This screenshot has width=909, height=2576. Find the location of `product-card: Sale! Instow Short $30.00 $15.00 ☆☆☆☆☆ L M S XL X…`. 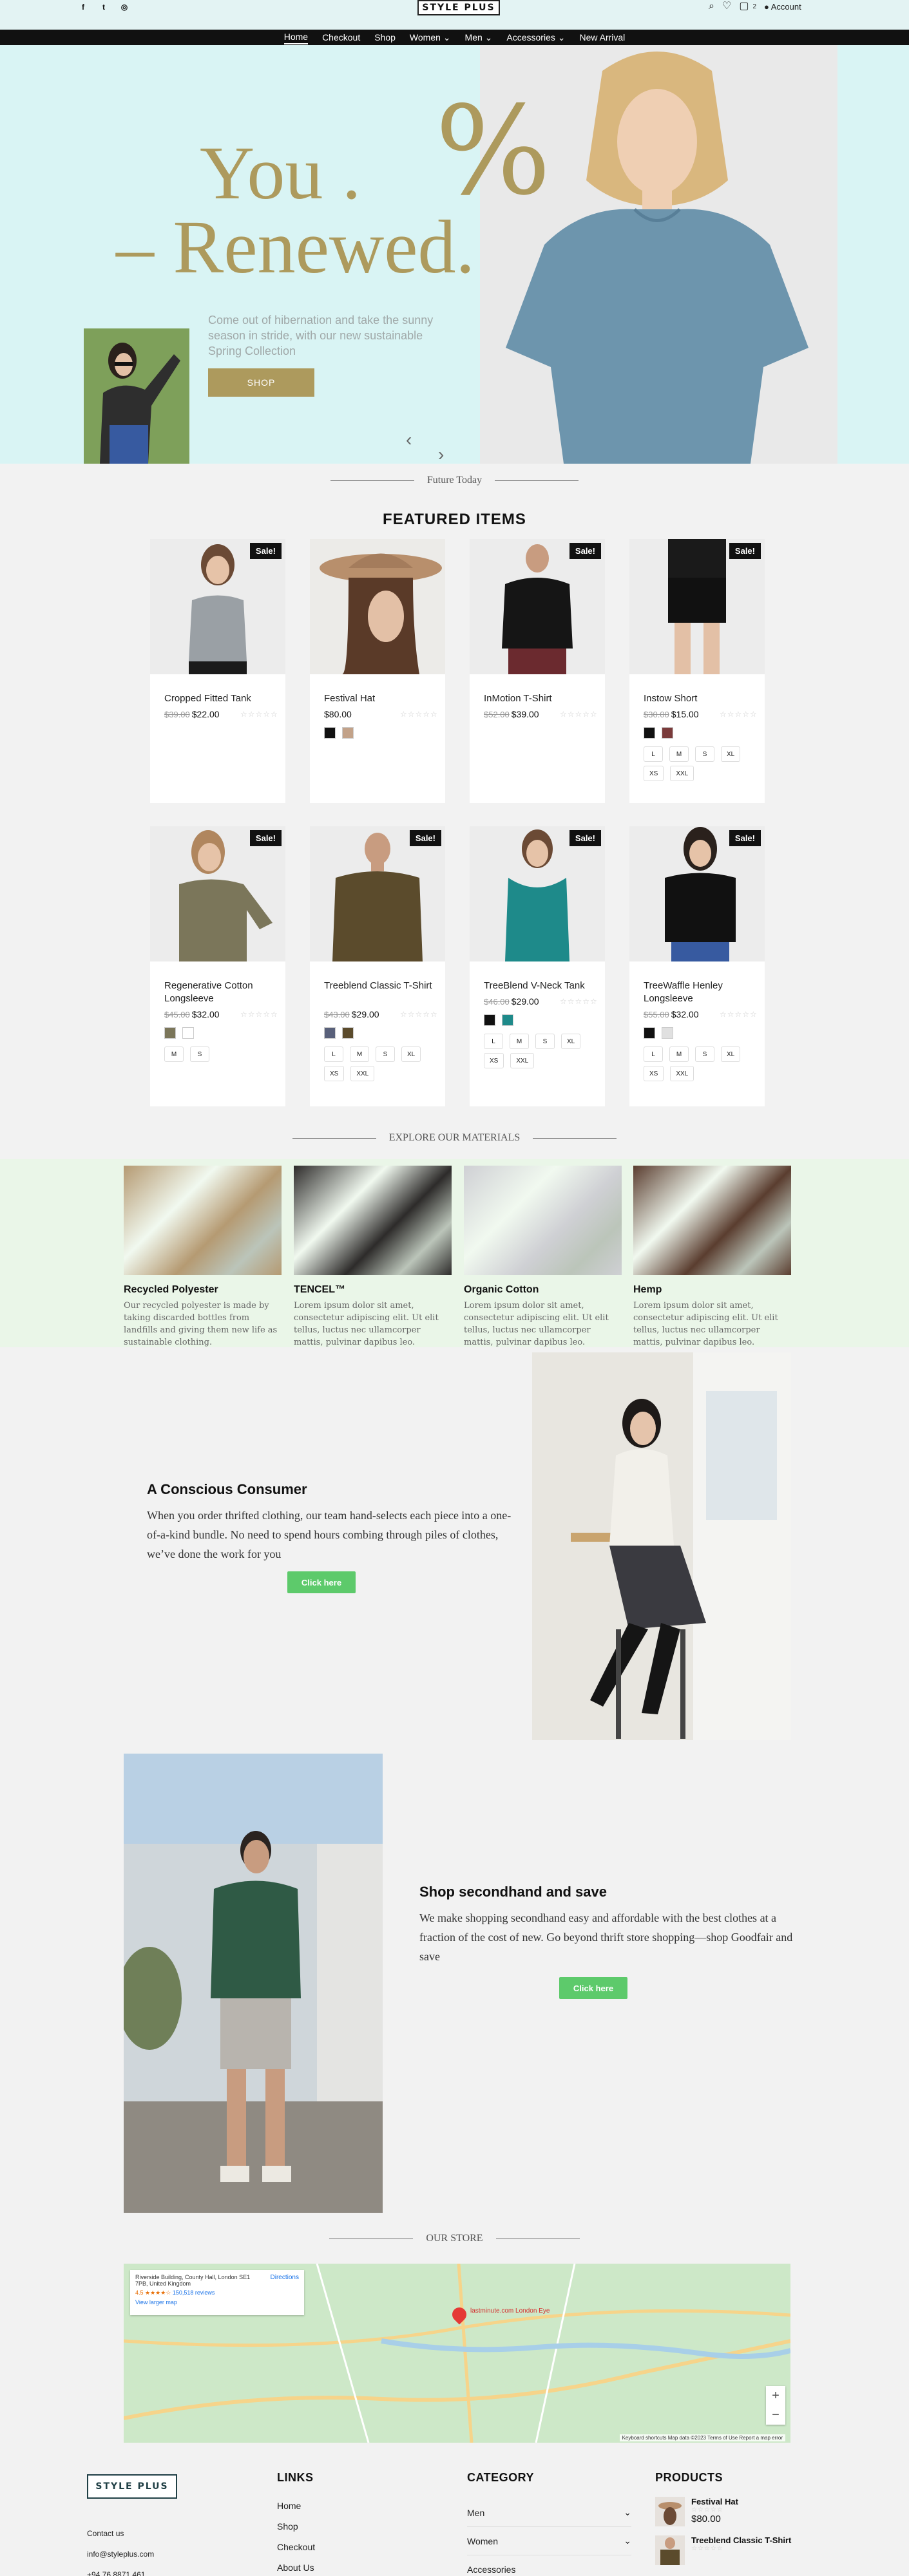

product-card: Sale! Instow Short $30.00 $15.00 ☆☆☆☆☆ L M S XL X… is located at coordinates (697, 671).